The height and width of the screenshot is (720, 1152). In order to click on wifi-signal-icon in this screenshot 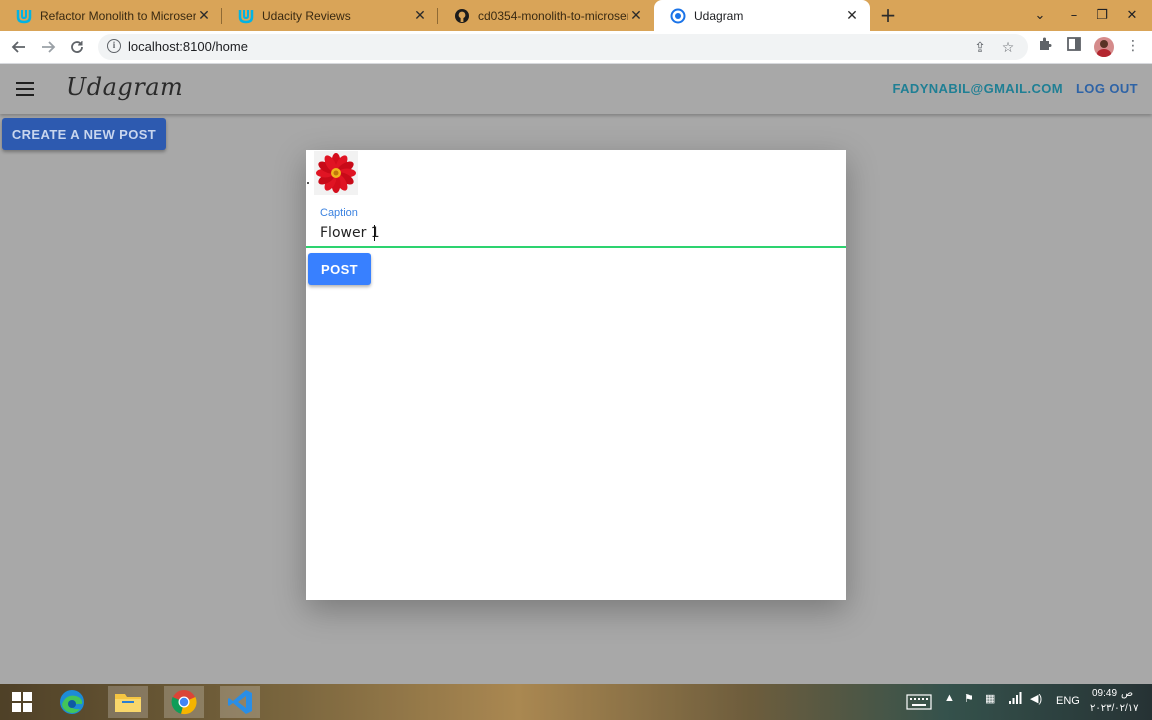, I will do `click(1015, 699)`.